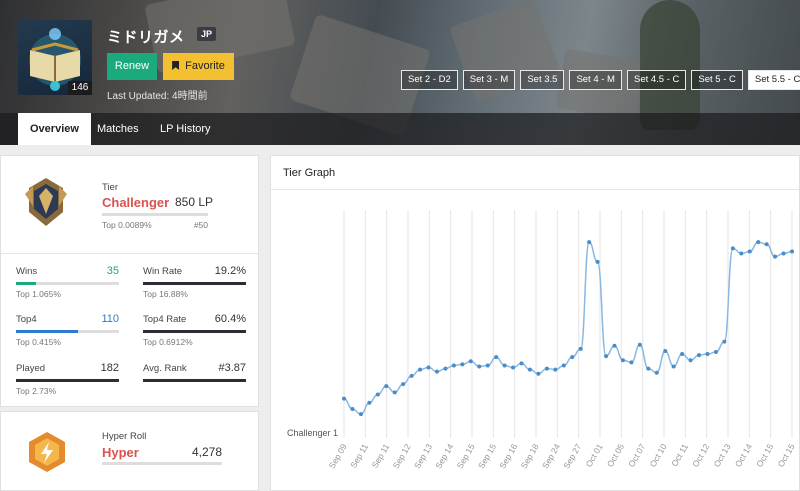 This screenshot has width=800, height=491. What do you see at coordinates (764, 455) in the screenshot?
I see `x-tick-label: Oct 15` at bounding box center [764, 455].